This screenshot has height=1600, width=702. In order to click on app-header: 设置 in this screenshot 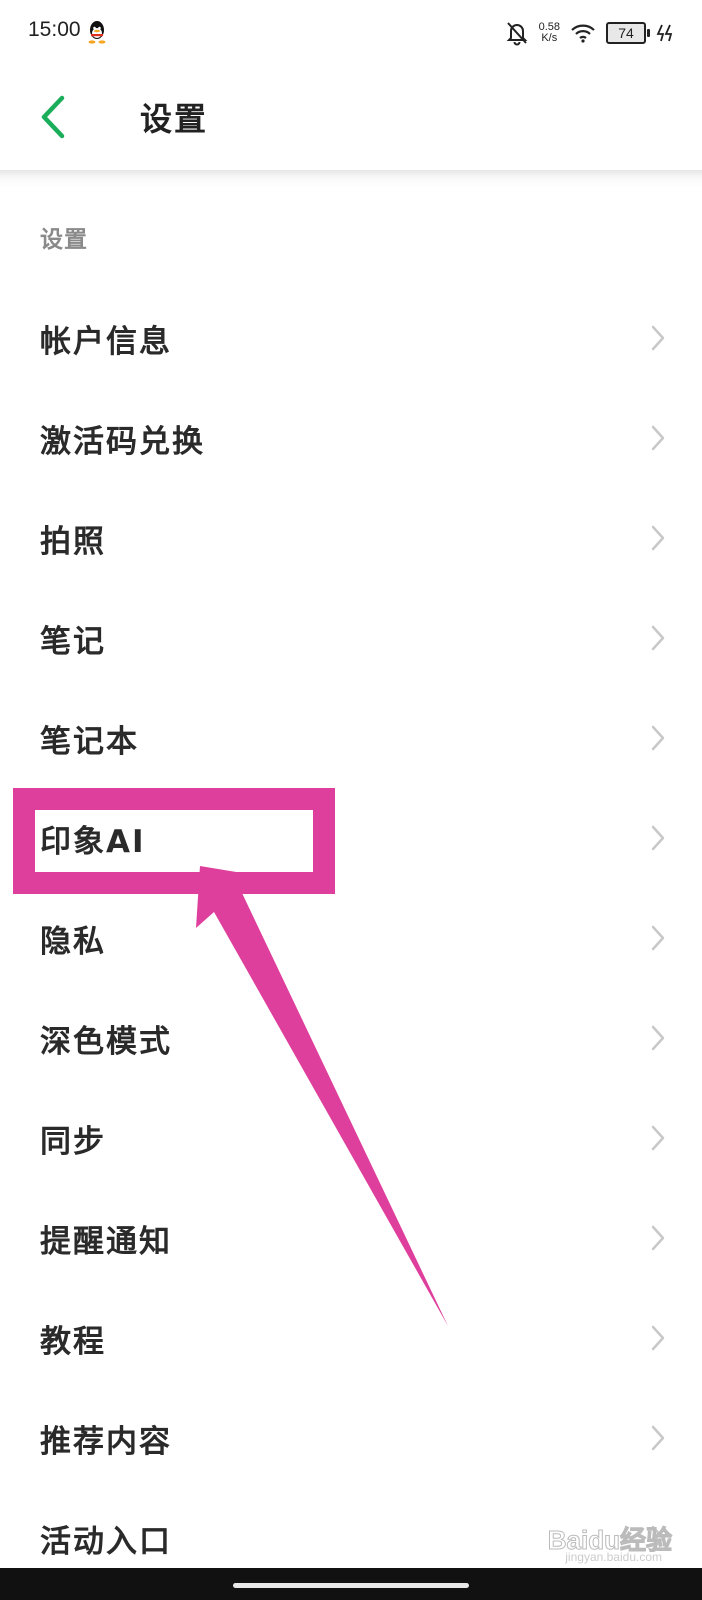, I will do `click(351, 117)`.